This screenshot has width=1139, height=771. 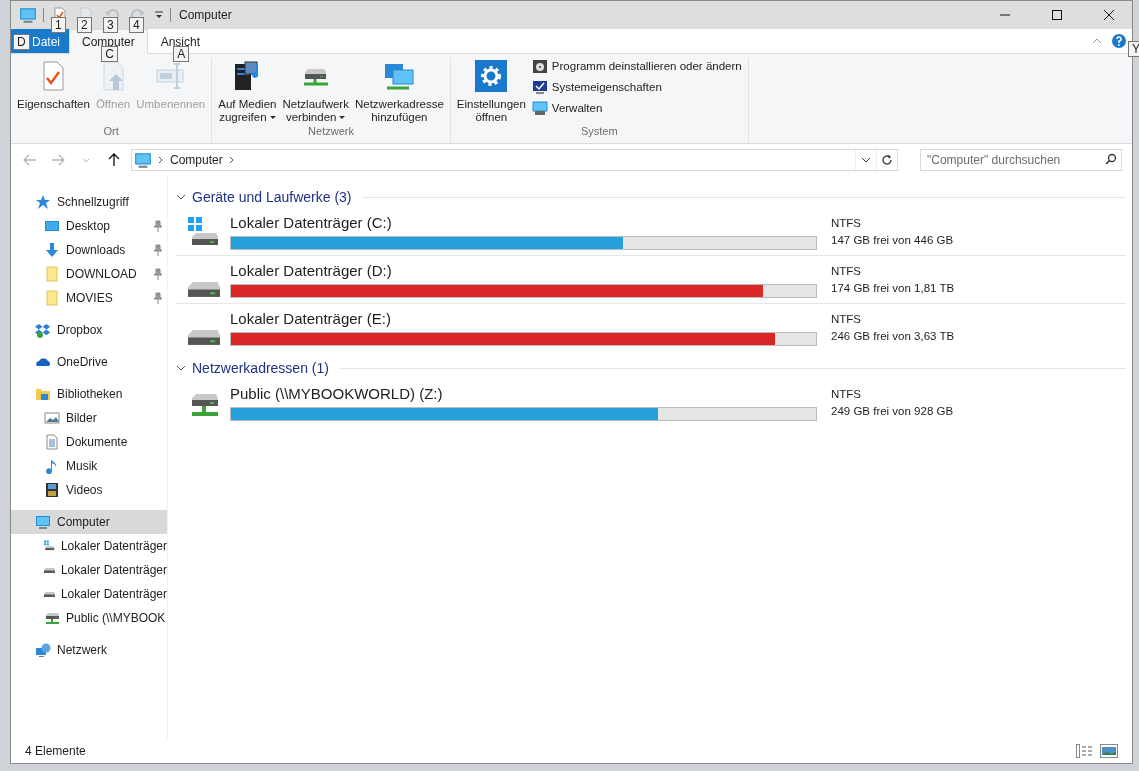 What do you see at coordinates (196, 160) in the screenshot?
I see `breadcrumb: Computer` at bounding box center [196, 160].